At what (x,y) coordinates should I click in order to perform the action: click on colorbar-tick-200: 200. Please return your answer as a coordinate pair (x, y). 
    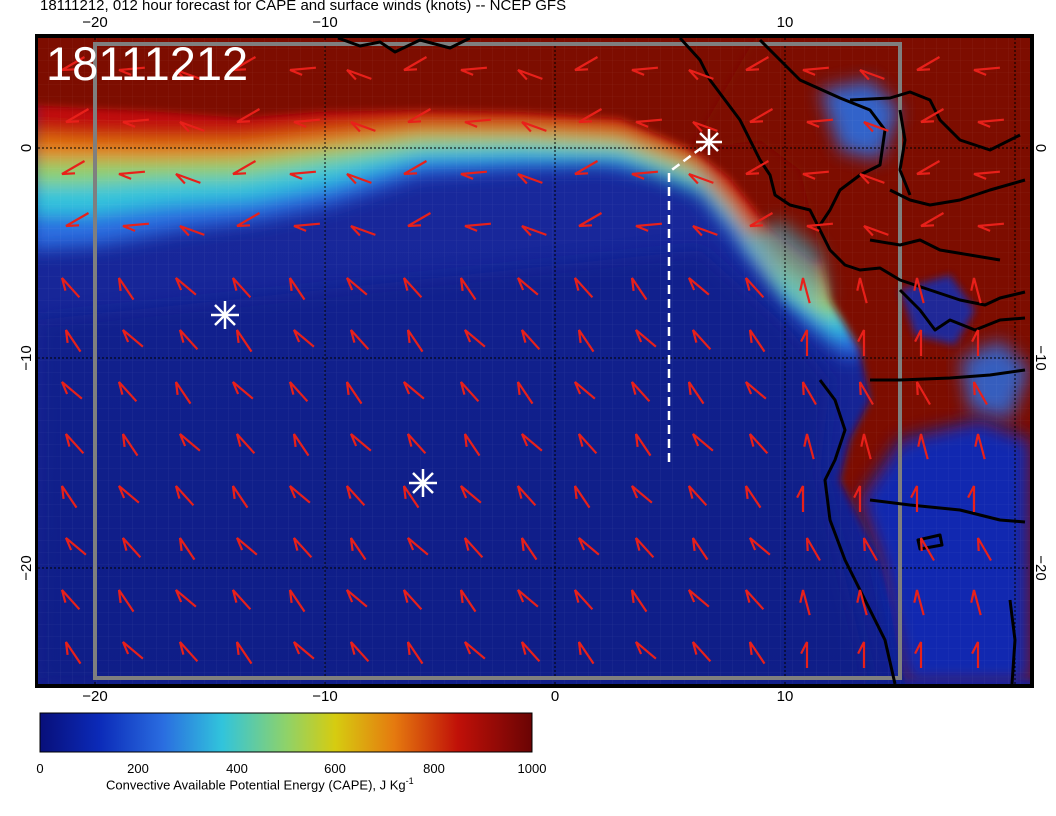
    Looking at the image, I should click on (138, 768).